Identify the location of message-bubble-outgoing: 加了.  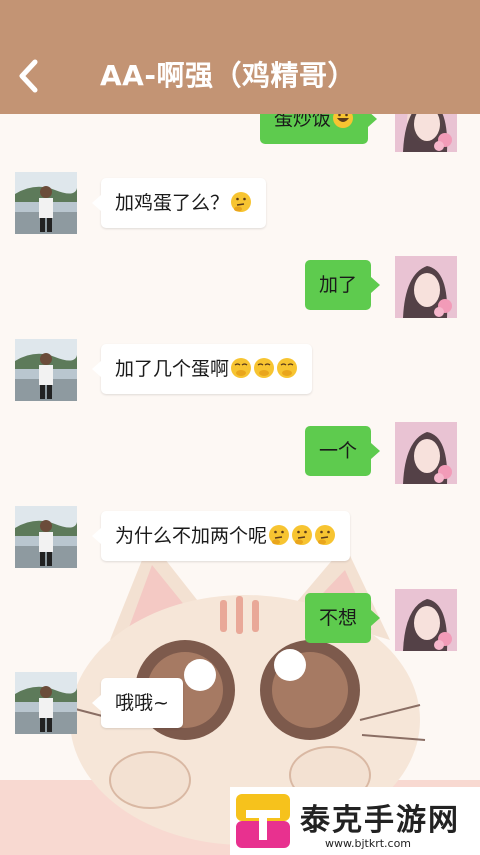
(343, 285).